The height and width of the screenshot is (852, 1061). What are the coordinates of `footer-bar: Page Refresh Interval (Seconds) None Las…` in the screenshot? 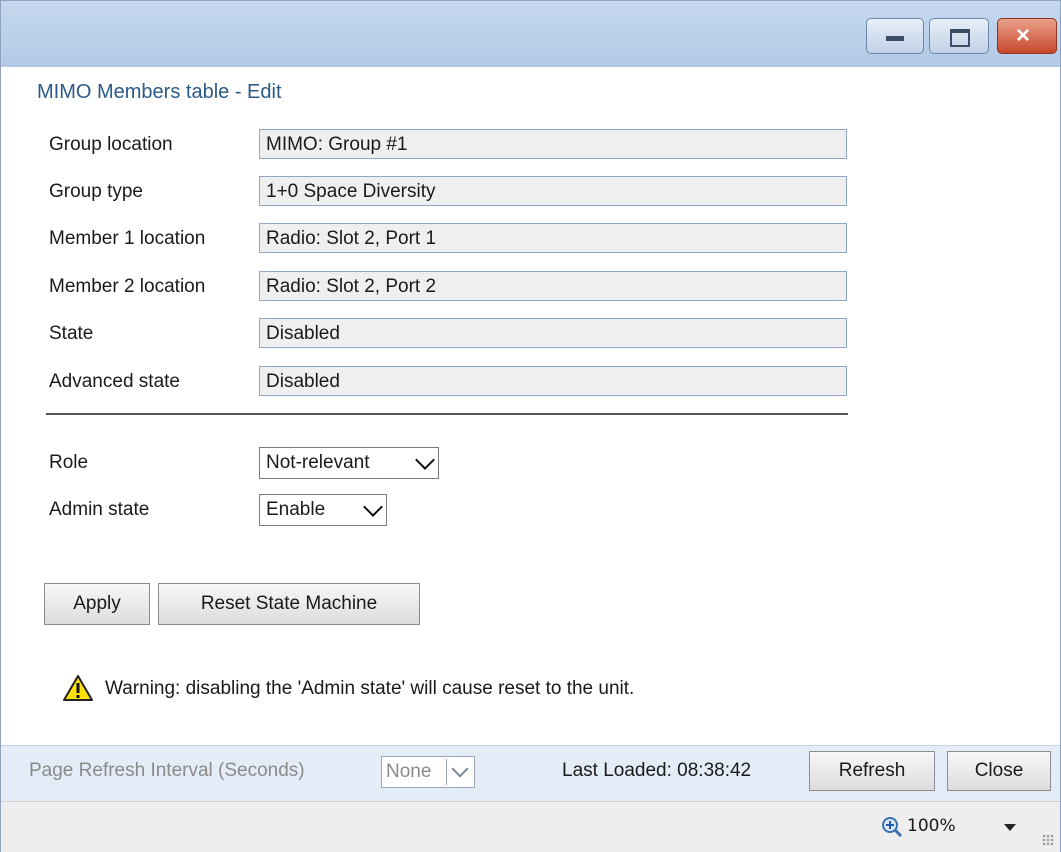 It's located at (530, 773).